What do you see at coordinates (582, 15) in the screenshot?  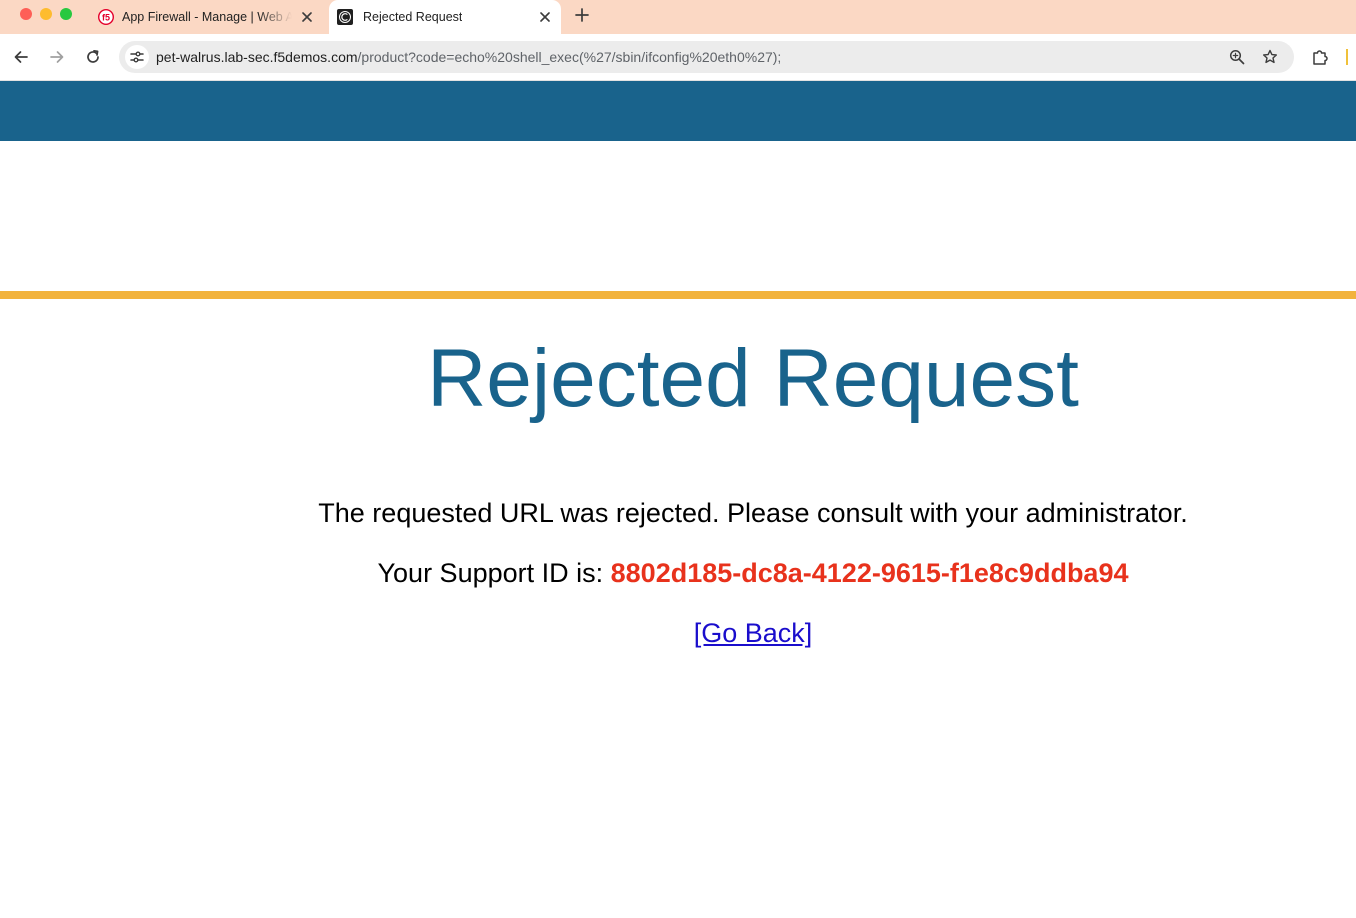 I see `plus-icon` at bounding box center [582, 15].